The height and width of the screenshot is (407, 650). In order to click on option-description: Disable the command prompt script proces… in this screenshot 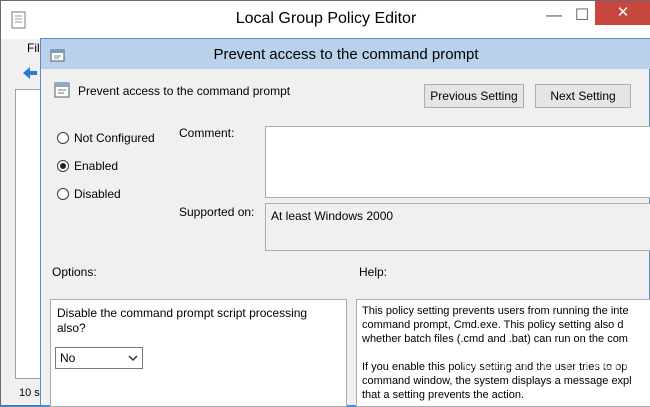, I will do `click(182, 320)`.